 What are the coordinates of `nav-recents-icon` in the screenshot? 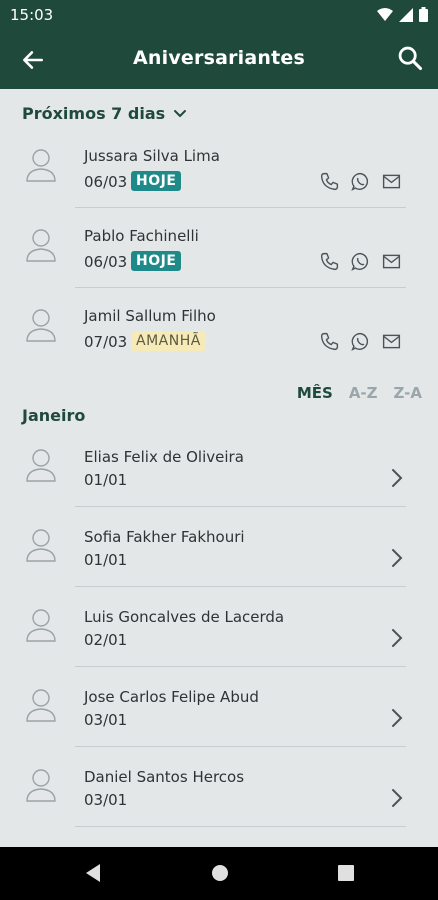 It's located at (346, 873).